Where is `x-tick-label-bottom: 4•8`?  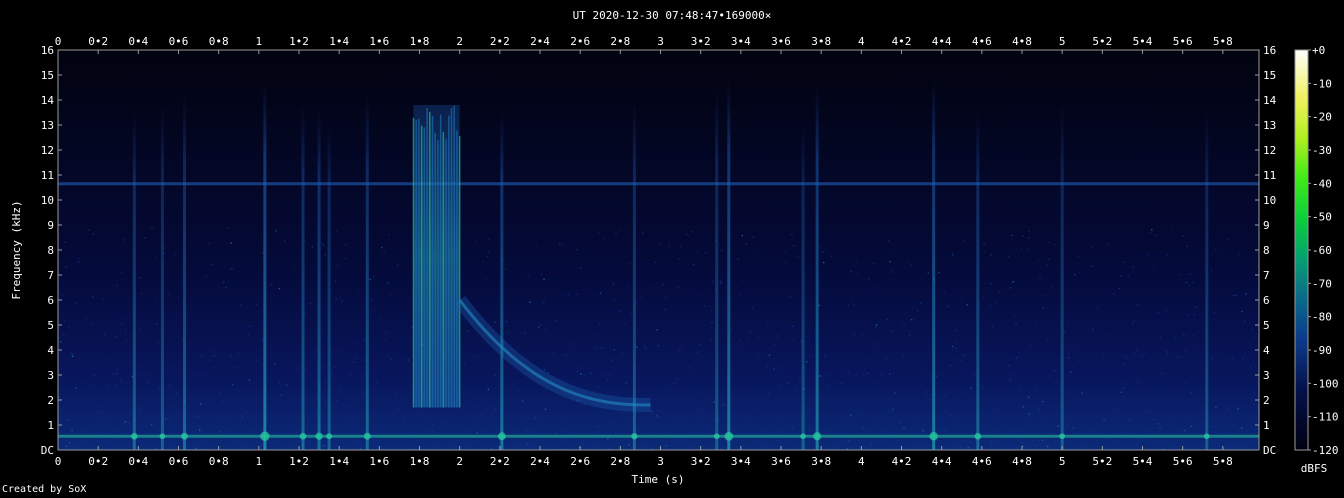 x-tick-label-bottom: 4•8 is located at coordinates (1022, 461).